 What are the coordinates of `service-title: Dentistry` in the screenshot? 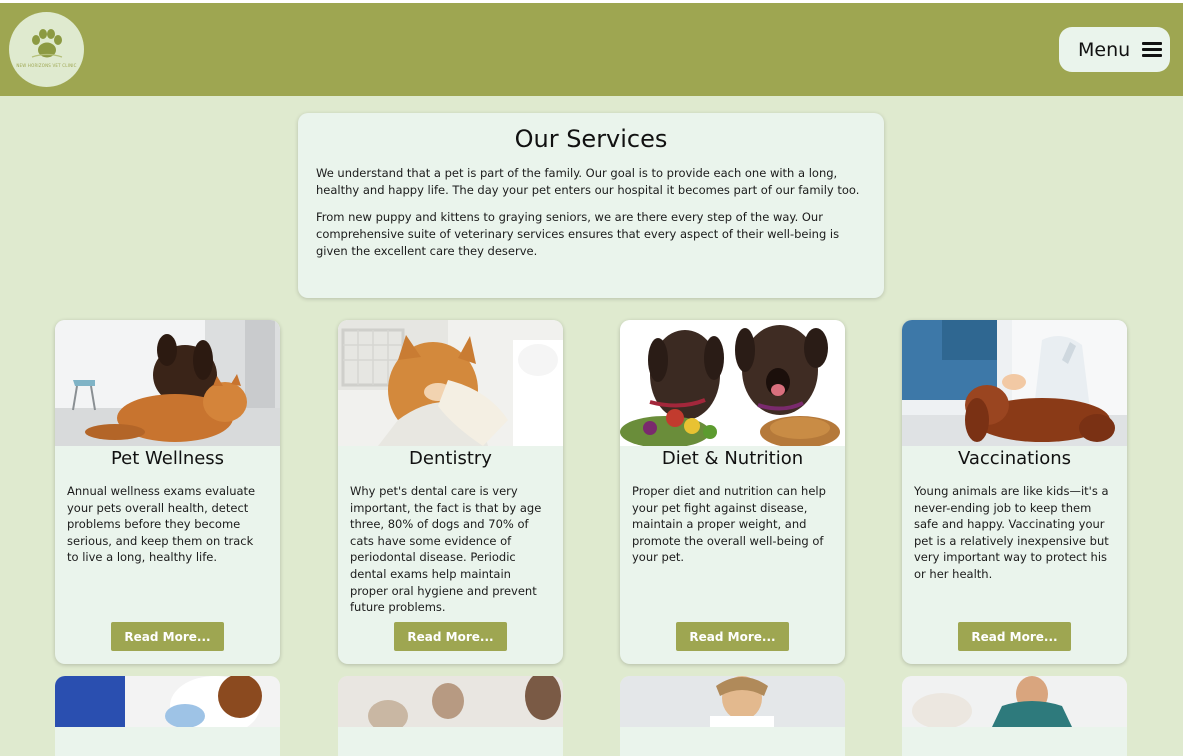 It's located at (450, 458).